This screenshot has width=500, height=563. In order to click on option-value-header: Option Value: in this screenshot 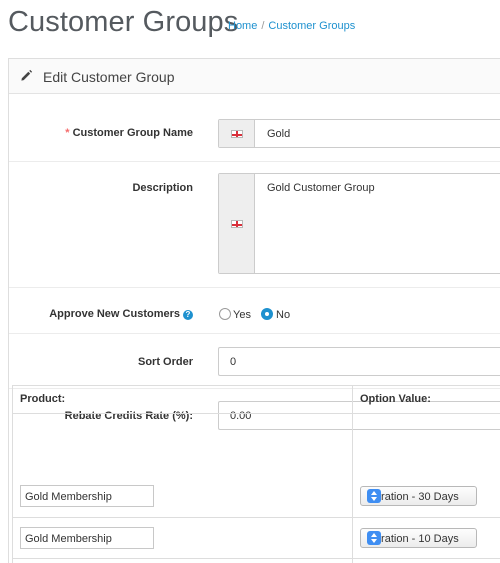, I will do `click(395, 399)`.